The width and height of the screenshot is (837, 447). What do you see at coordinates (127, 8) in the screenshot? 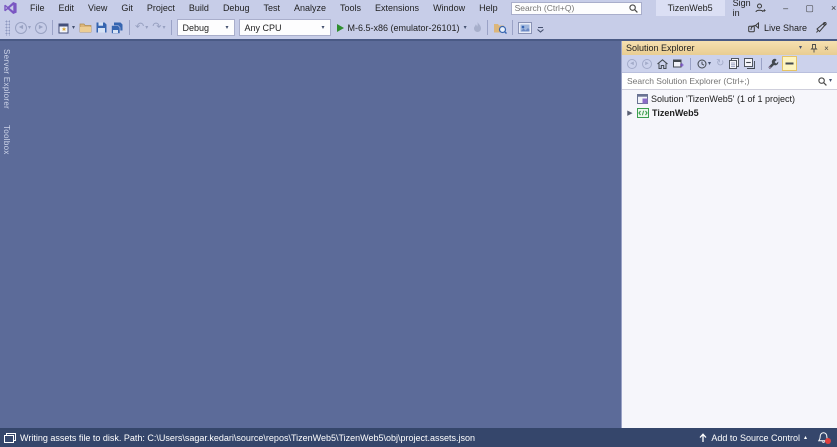
I see `menu-git: Git` at bounding box center [127, 8].